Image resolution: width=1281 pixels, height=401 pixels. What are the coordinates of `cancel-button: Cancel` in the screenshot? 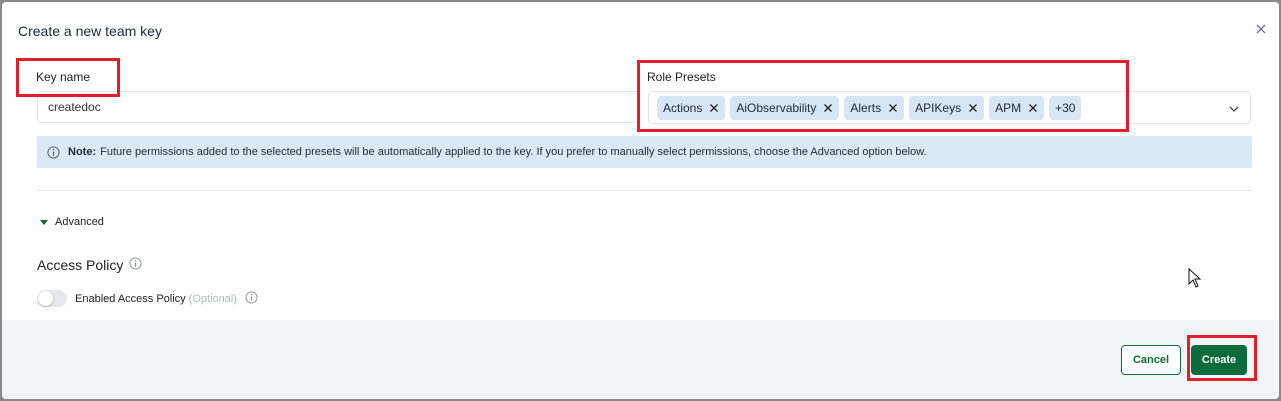 It's located at (1151, 360).